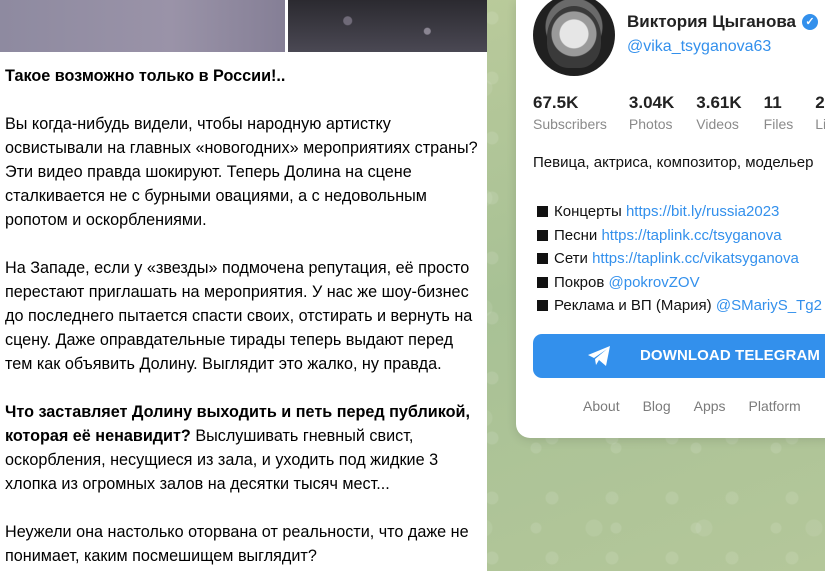  Describe the element at coordinates (679, 356) in the screenshot. I see `download-telegram-button: DOWNLOAD TELEGRAM` at that location.